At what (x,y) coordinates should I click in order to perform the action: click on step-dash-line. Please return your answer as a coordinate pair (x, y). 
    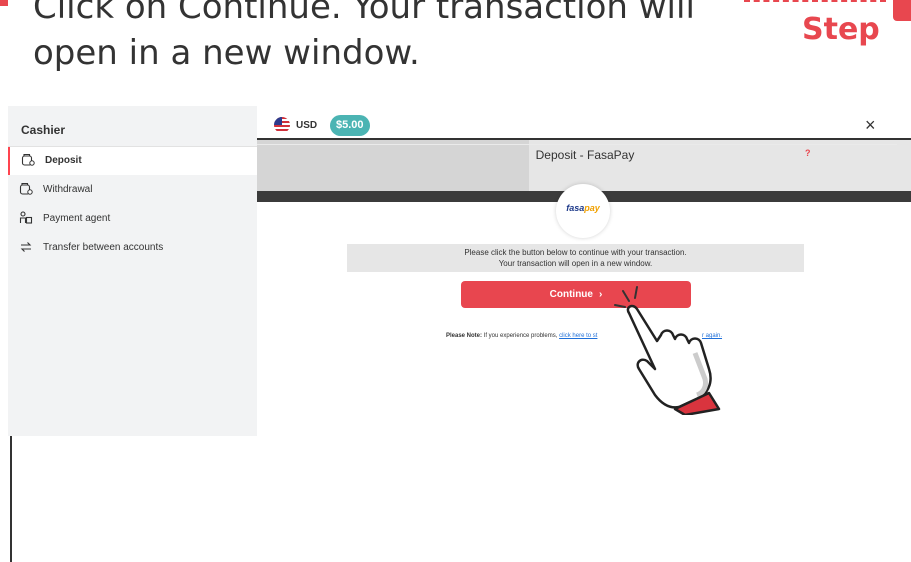
    Looking at the image, I should click on (815, 1).